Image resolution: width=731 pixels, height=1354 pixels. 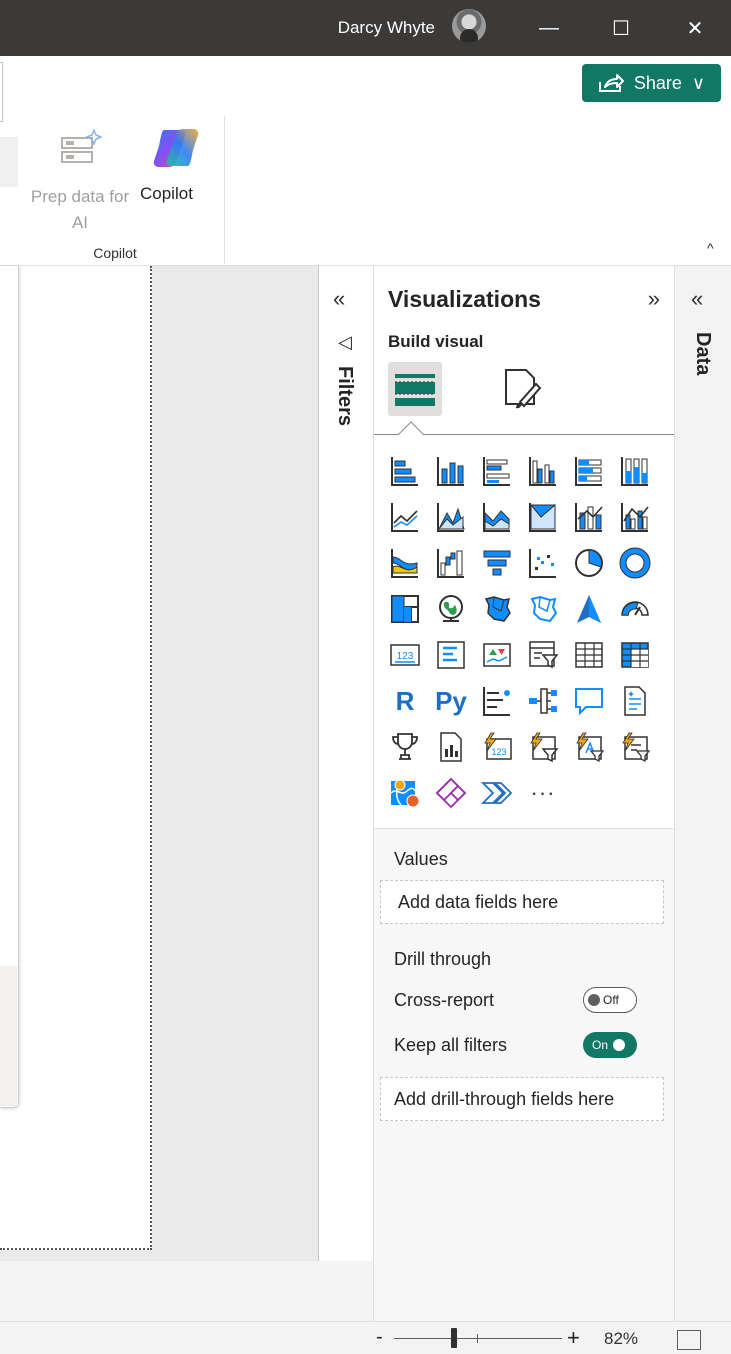 I want to click on 100-stacked-column-chart-icon, so click(x=635, y=471).